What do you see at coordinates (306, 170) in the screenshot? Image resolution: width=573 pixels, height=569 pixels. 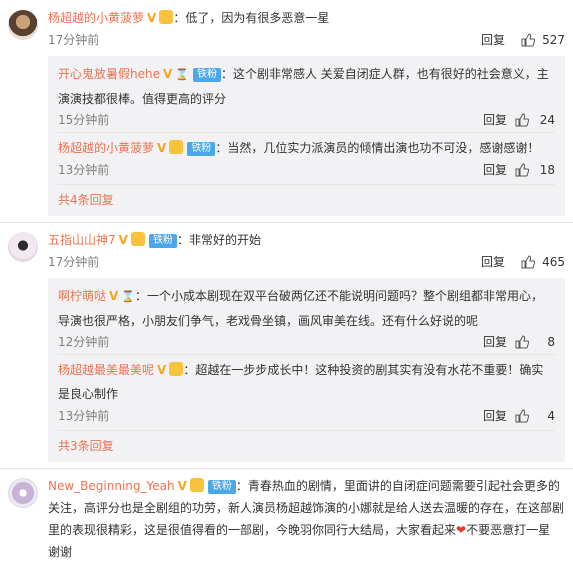 I see `reply-meta: 13分钟前 回复 18` at bounding box center [306, 170].